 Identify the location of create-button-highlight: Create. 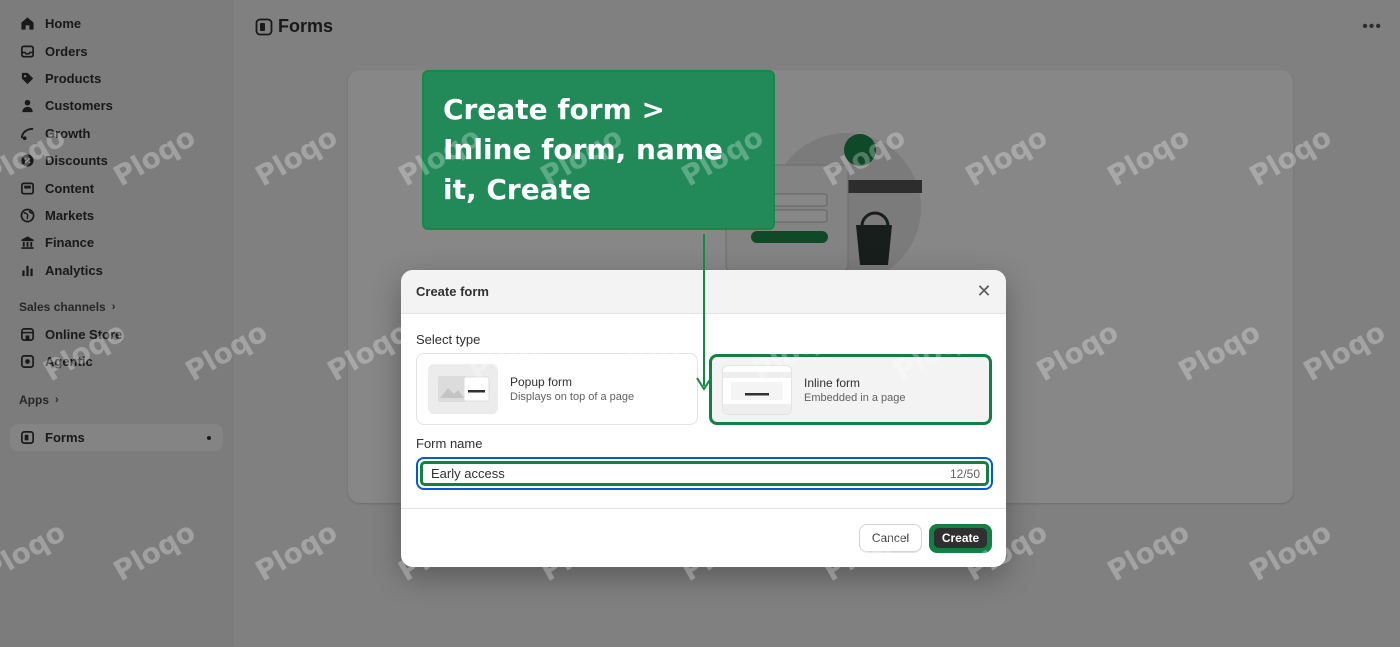
(960, 538).